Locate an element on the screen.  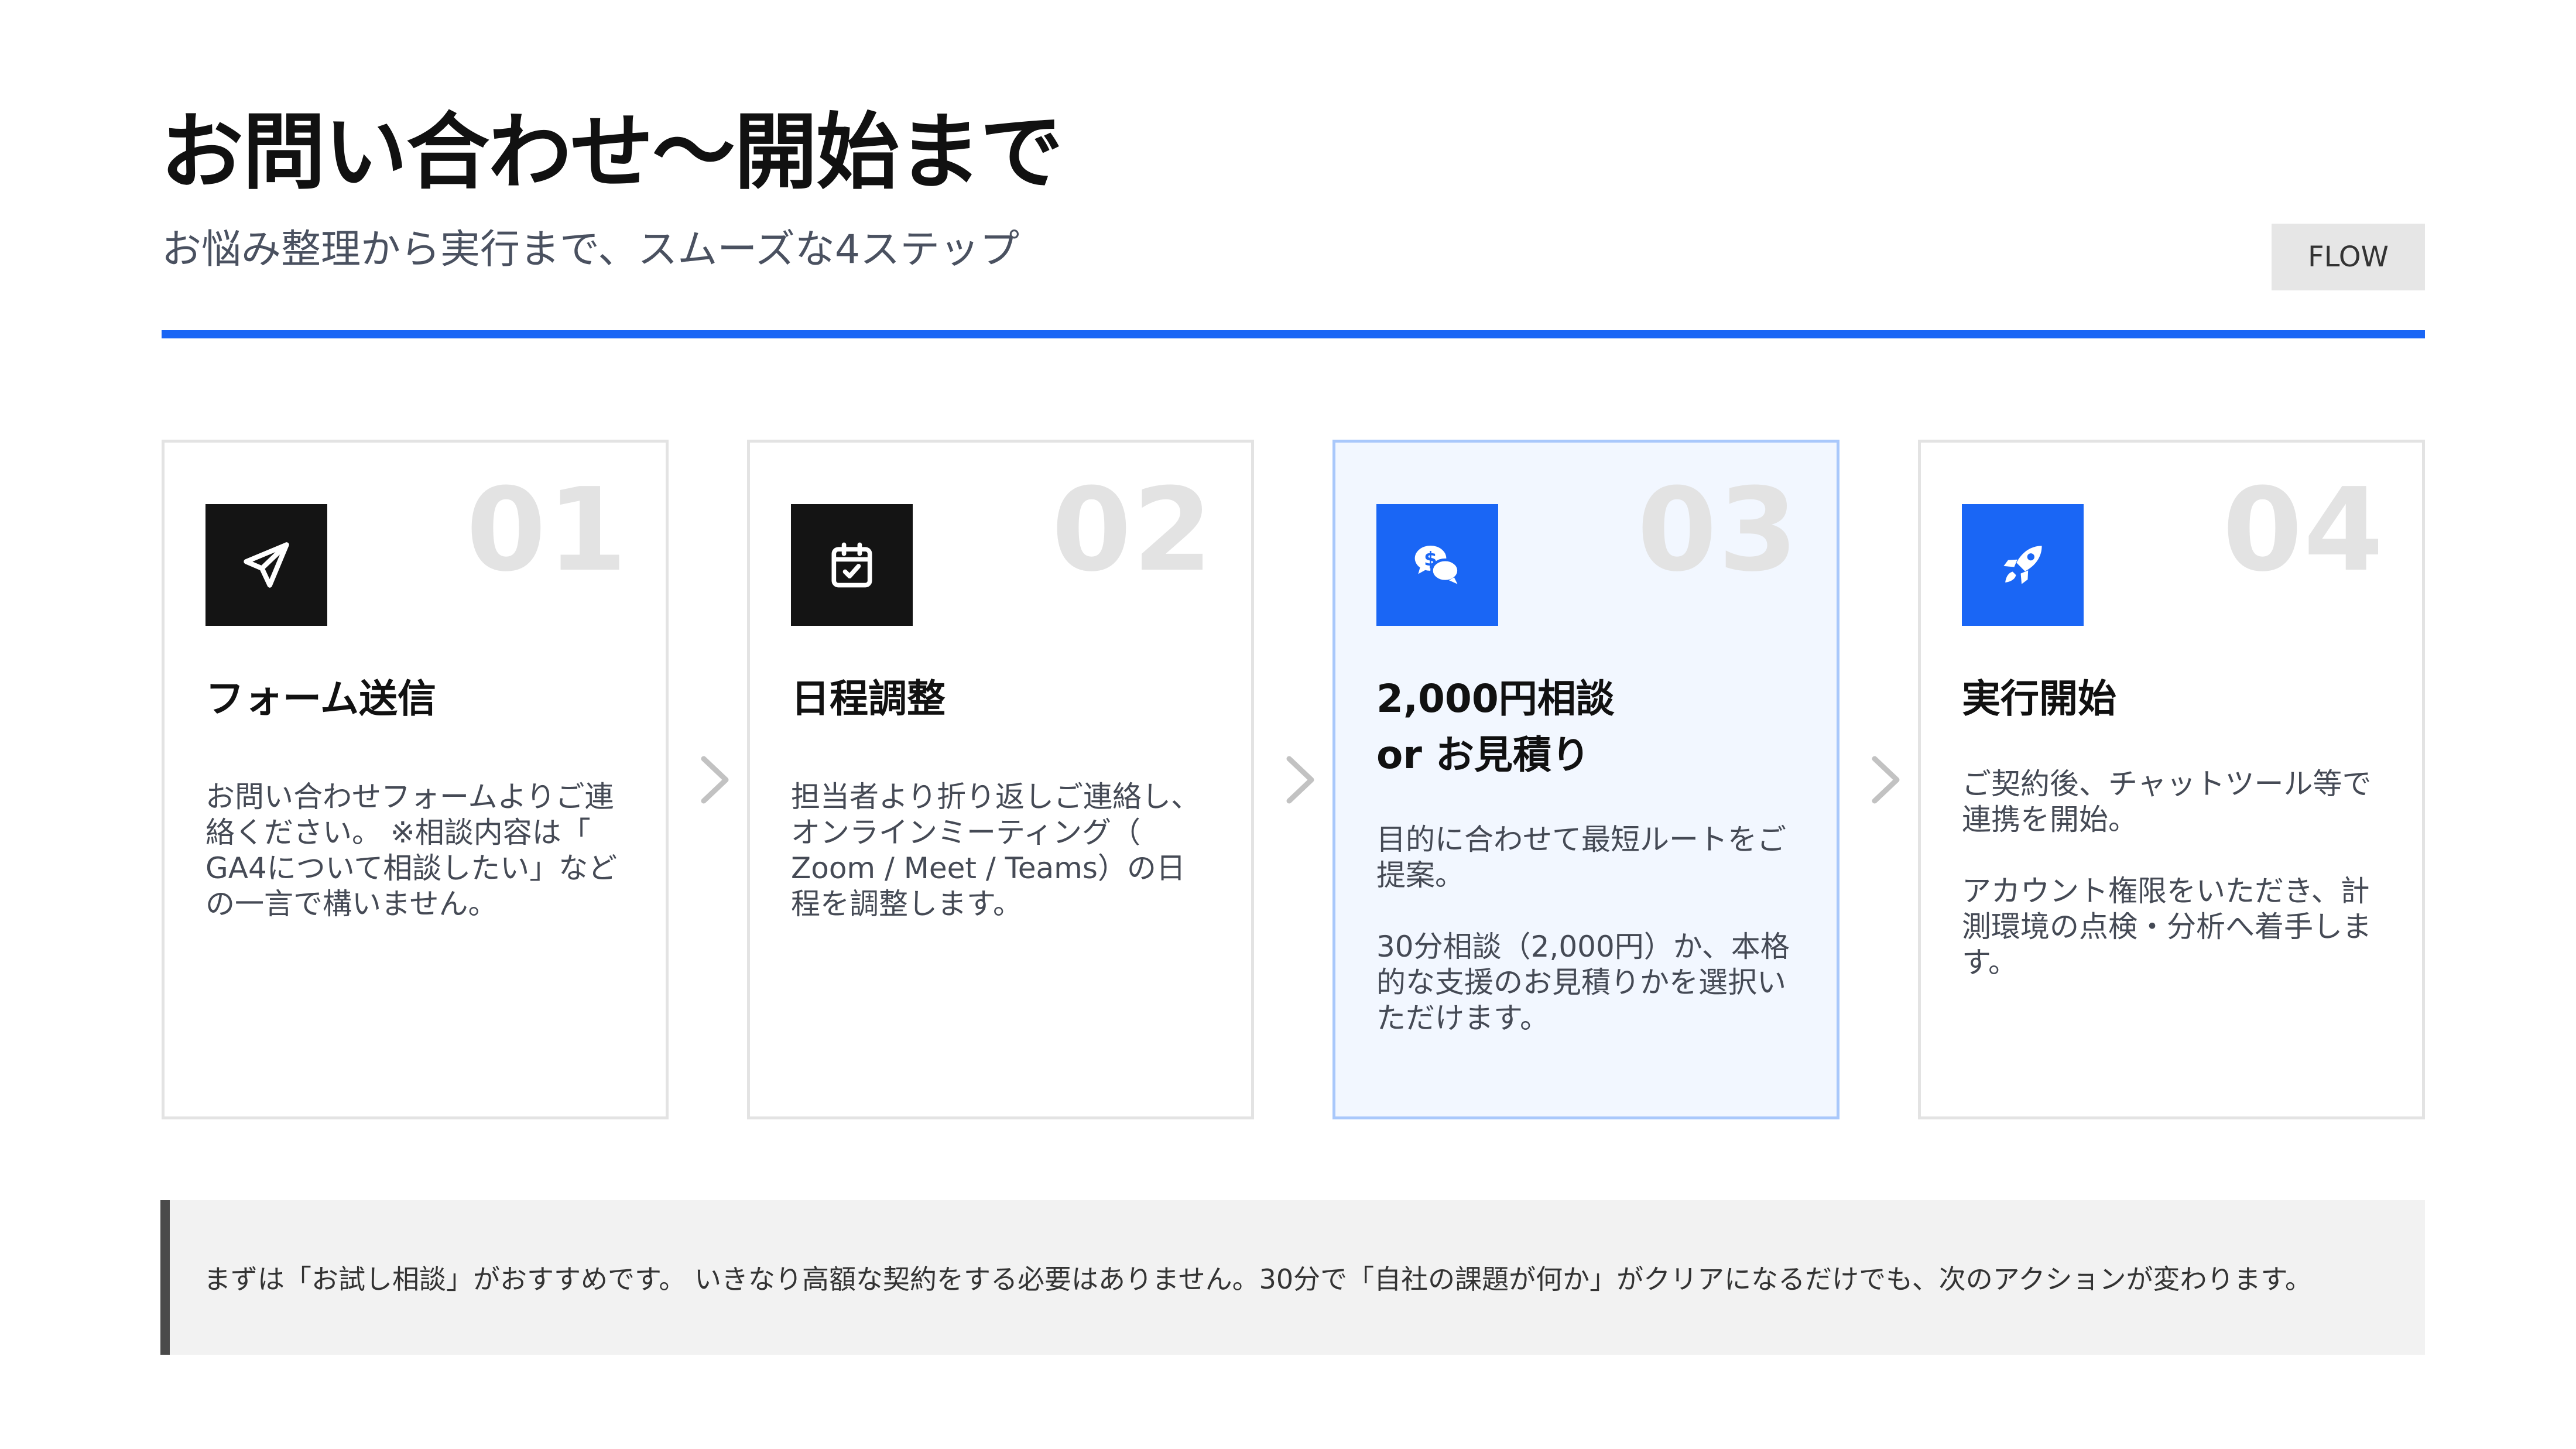
step-title: フォーム送信 is located at coordinates (321, 698).